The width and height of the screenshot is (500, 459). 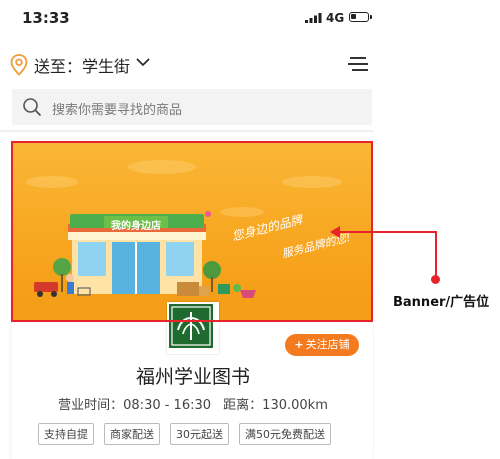 I want to click on search-placeholder: 搜索你需要寻找的商品, so click(x=117, y=110).